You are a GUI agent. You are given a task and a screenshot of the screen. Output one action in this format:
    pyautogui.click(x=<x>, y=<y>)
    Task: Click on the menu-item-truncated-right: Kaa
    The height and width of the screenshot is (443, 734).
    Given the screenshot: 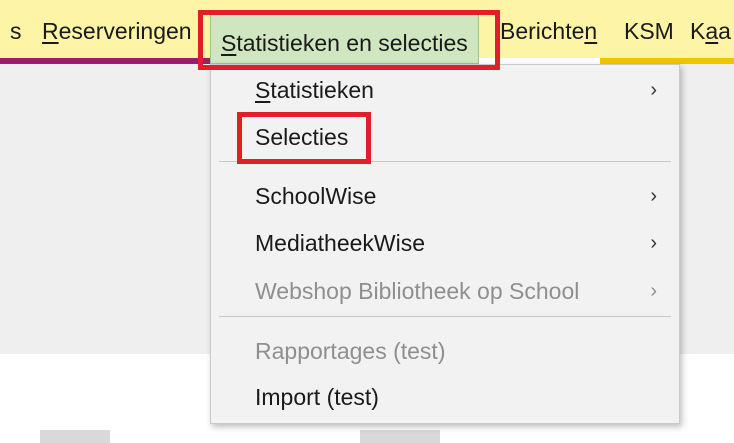 What is the action you would take?
    pyautogui.click(x=710, y=29)
    